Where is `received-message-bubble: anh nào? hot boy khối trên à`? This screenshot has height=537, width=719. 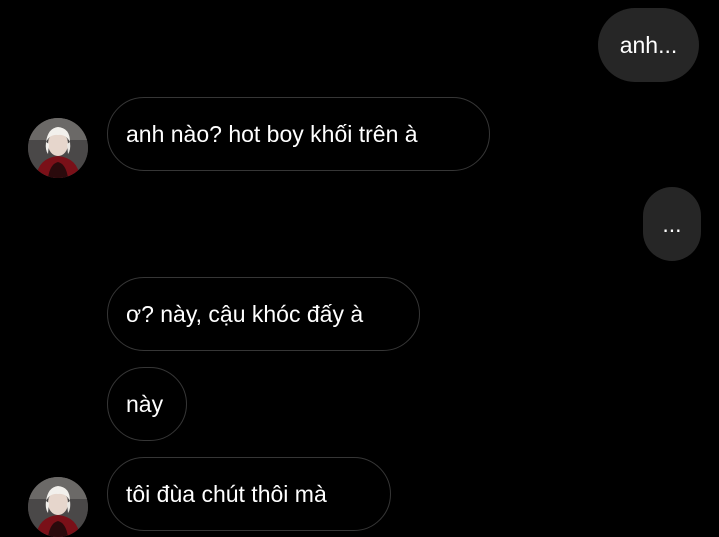 received-message-bubble: anh nào? hot boy khối trên à is located at coordinates (298, 134).